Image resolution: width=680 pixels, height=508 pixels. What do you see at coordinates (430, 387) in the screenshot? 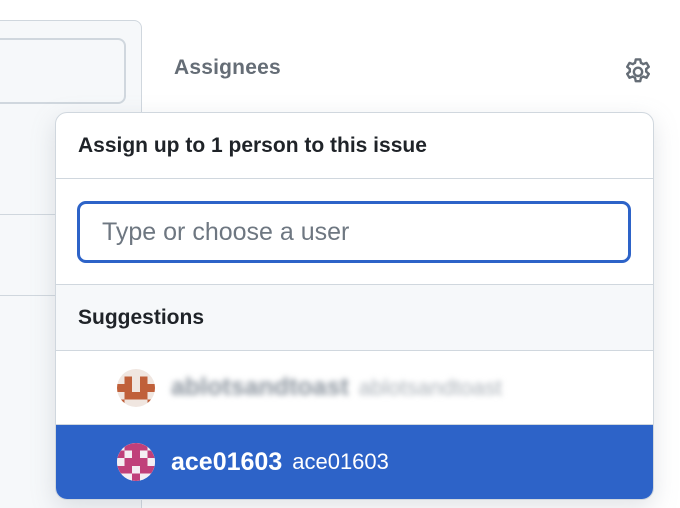
I see `suggestion-name: ablotsandtoast` at bounding box center [430, 387].